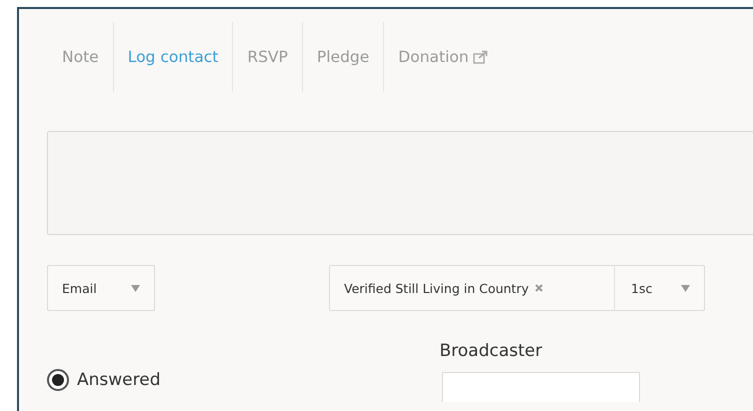  What do you see at coordinates (81, 57) in the screenshot?
I see `tab: Note` at bounding box center [81, 57].